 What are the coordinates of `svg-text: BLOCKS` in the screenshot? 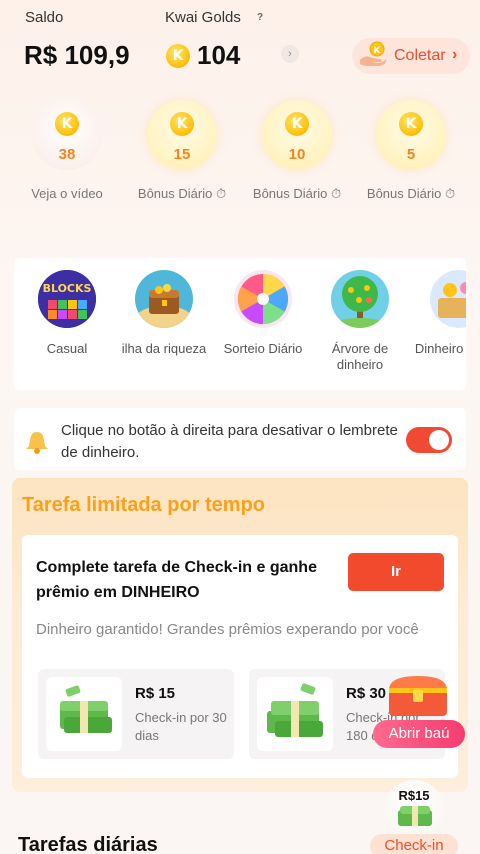 It's located at (67, 288).